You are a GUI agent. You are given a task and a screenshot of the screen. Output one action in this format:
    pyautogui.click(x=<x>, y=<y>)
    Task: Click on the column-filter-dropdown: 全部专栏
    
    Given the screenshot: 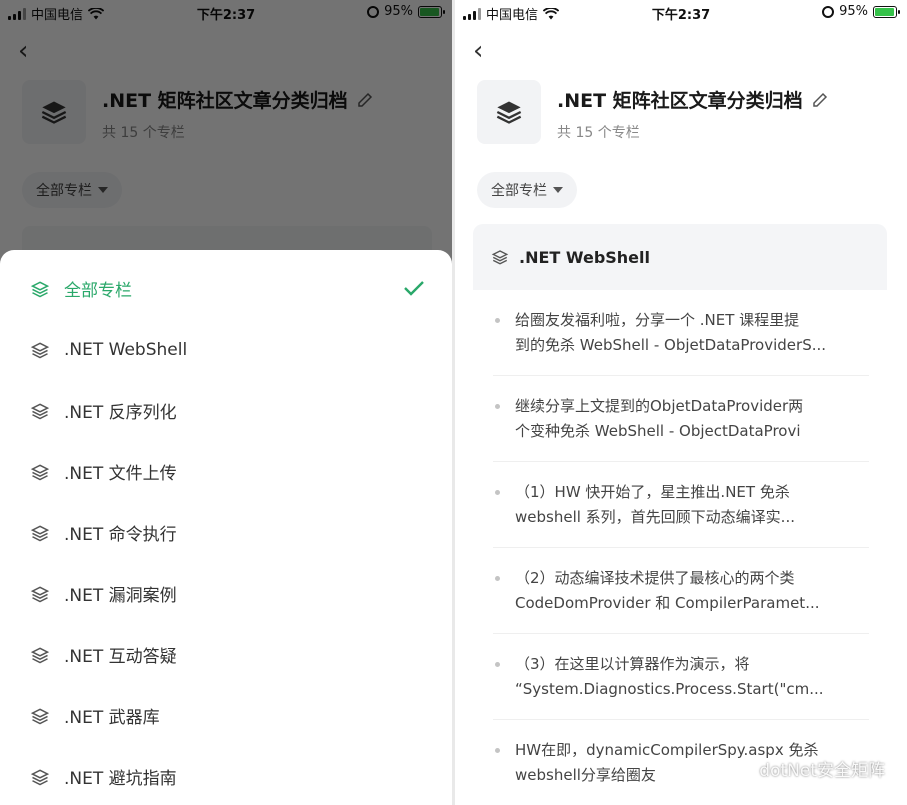 What is the action you would take?
    pyautogui.click(x=527, y=190)
    